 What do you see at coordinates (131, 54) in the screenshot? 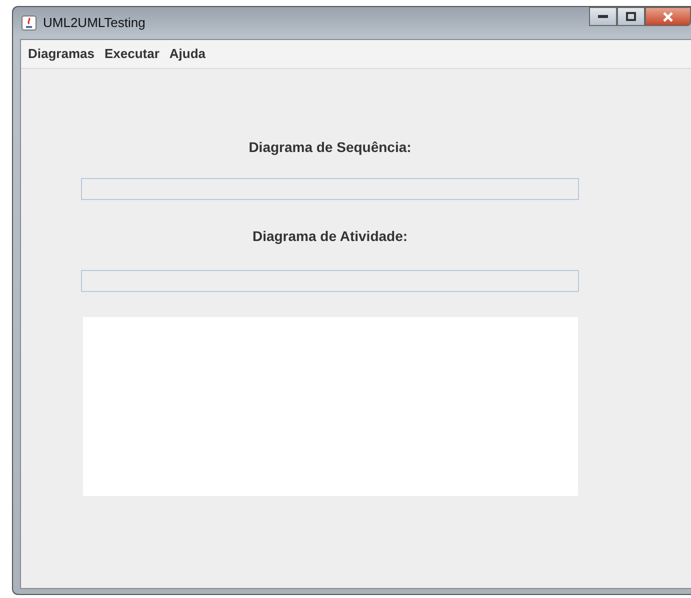
I see `menu-item: Executar` at bounding box center [131, 54].